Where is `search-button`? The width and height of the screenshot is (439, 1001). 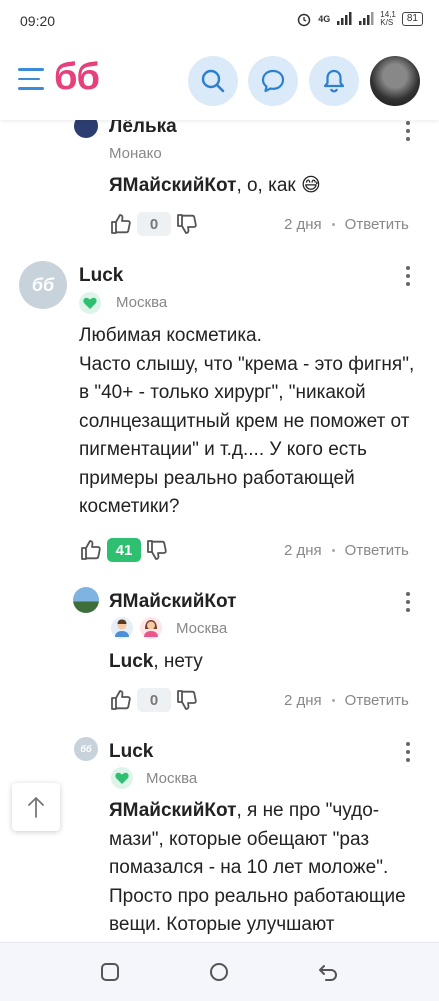
search-button is located at coordinates (213, 81).